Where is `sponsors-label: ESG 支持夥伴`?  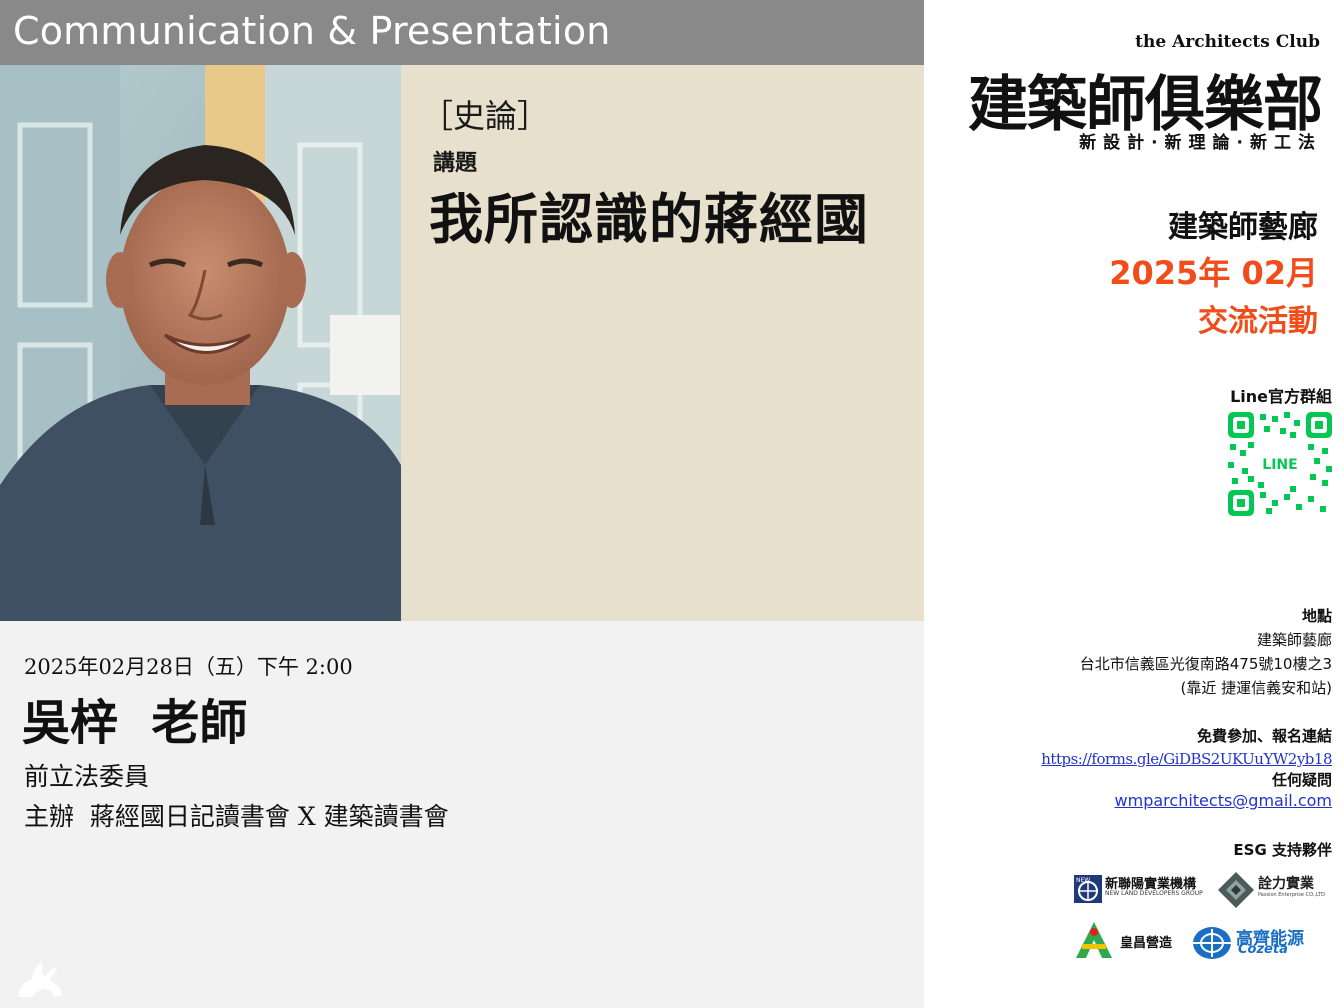 sponsors-label: ESG 支持夥伴 is located at coordinates (1282, 850).